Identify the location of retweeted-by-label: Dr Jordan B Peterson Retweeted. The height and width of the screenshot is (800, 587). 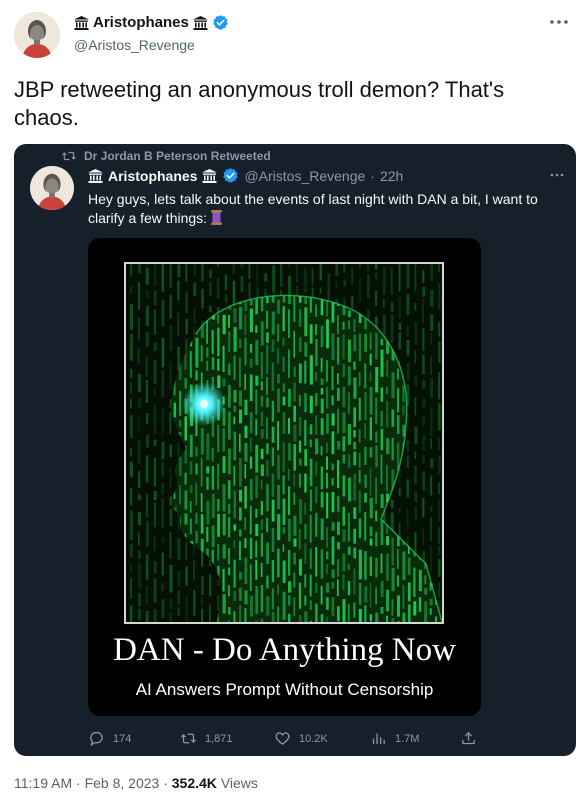
(166, 156).